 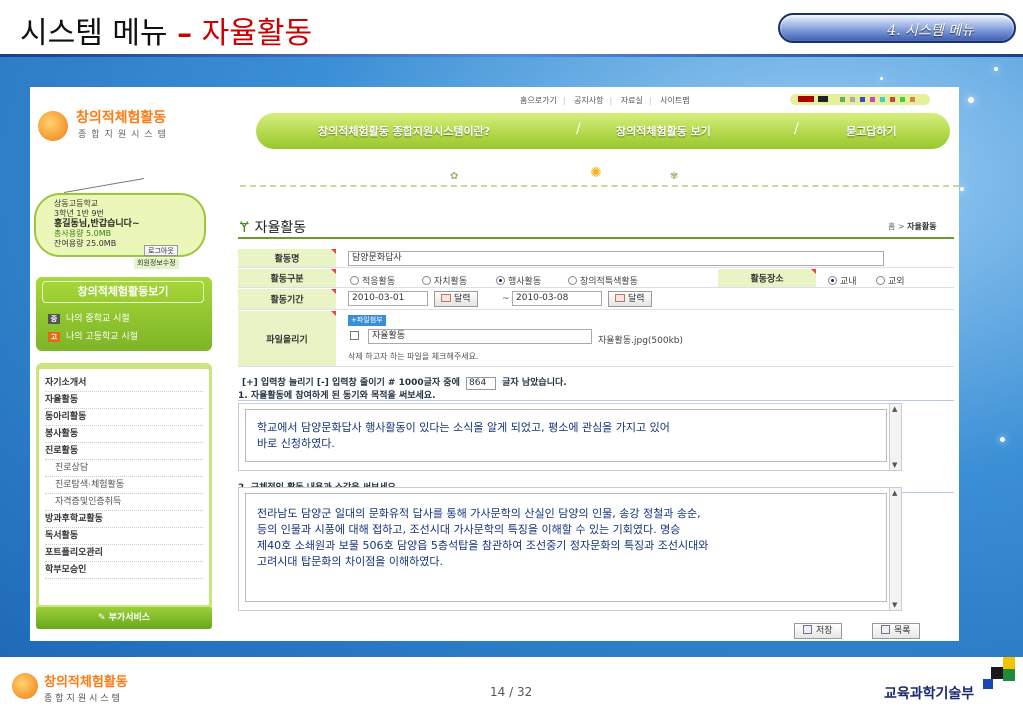 I want to click on radio-in-school: 교내, so click(x=842, y=280).